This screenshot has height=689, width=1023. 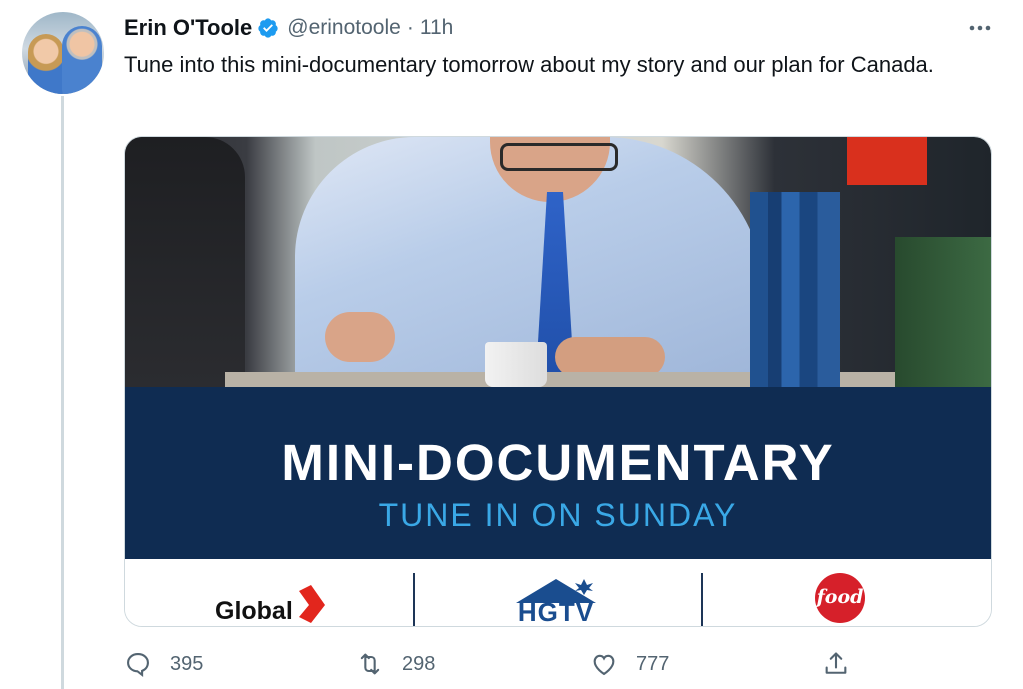 I want to click on like-count: 777, so click(x=653, y=663).